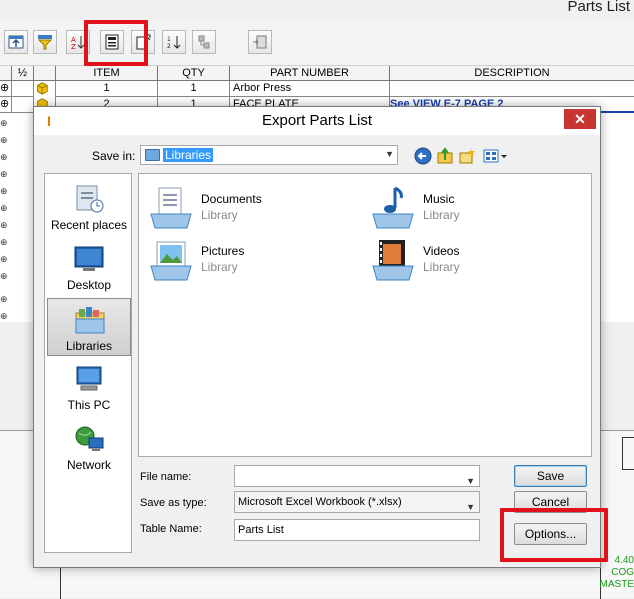  I want to click on recent-places-icon, so click(90, 199).